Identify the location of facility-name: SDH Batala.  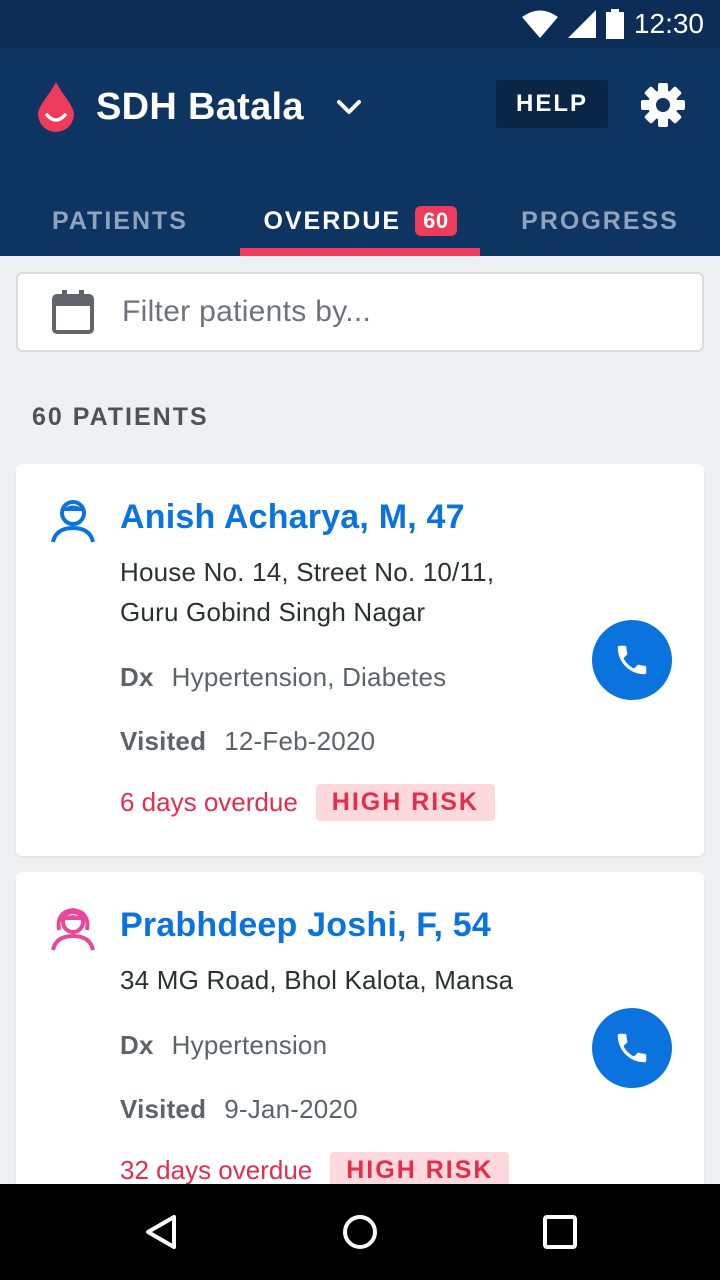
(200, 106).